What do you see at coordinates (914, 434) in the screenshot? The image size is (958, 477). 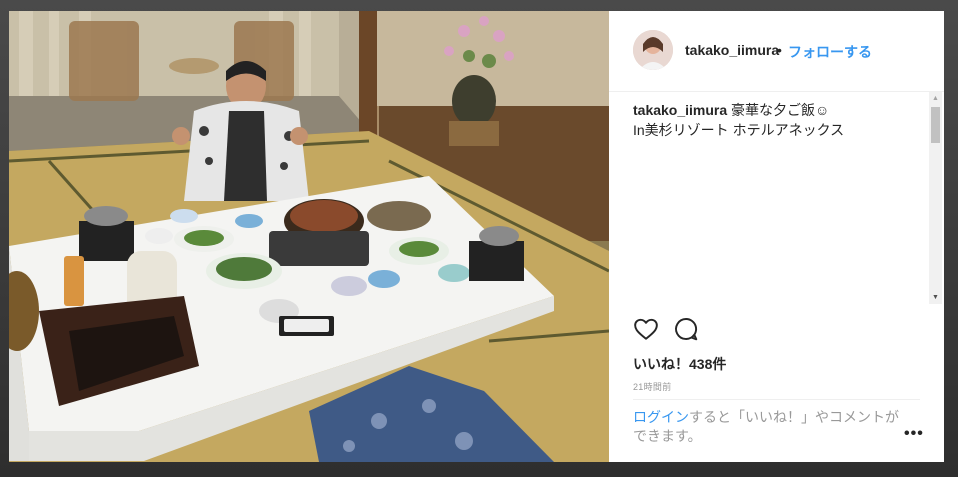 I see `more-options-button: •••` at bounding box center [914, 434].